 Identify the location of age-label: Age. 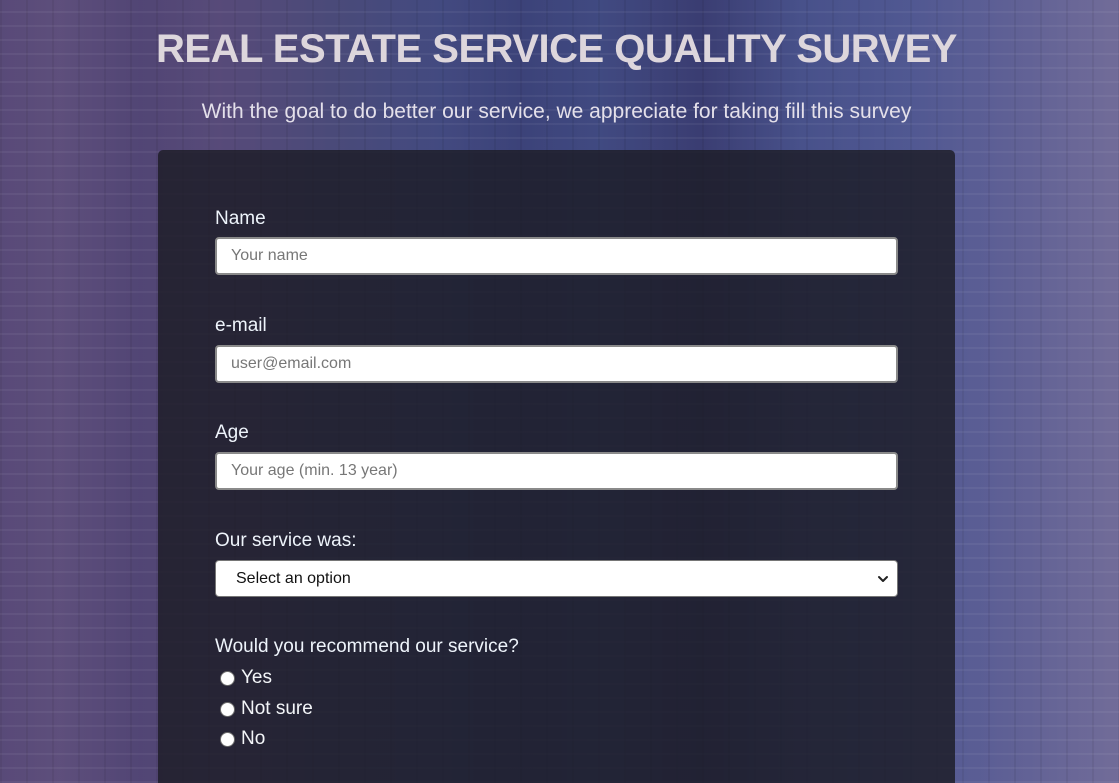
(232, 432).